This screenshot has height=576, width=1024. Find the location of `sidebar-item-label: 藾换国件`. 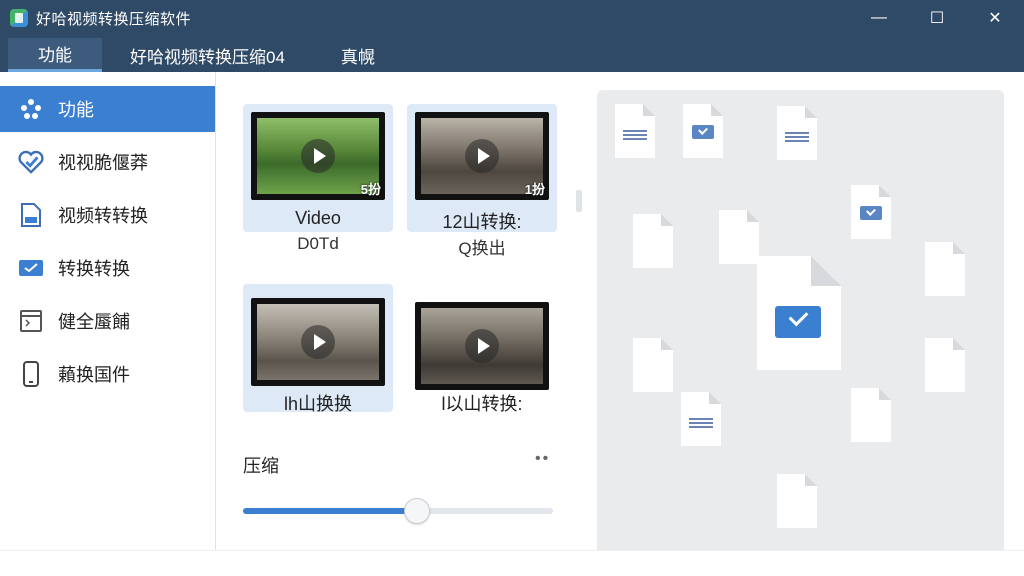

sidebar-item-label: 藾换国件 is located at coordinates (94, 375).